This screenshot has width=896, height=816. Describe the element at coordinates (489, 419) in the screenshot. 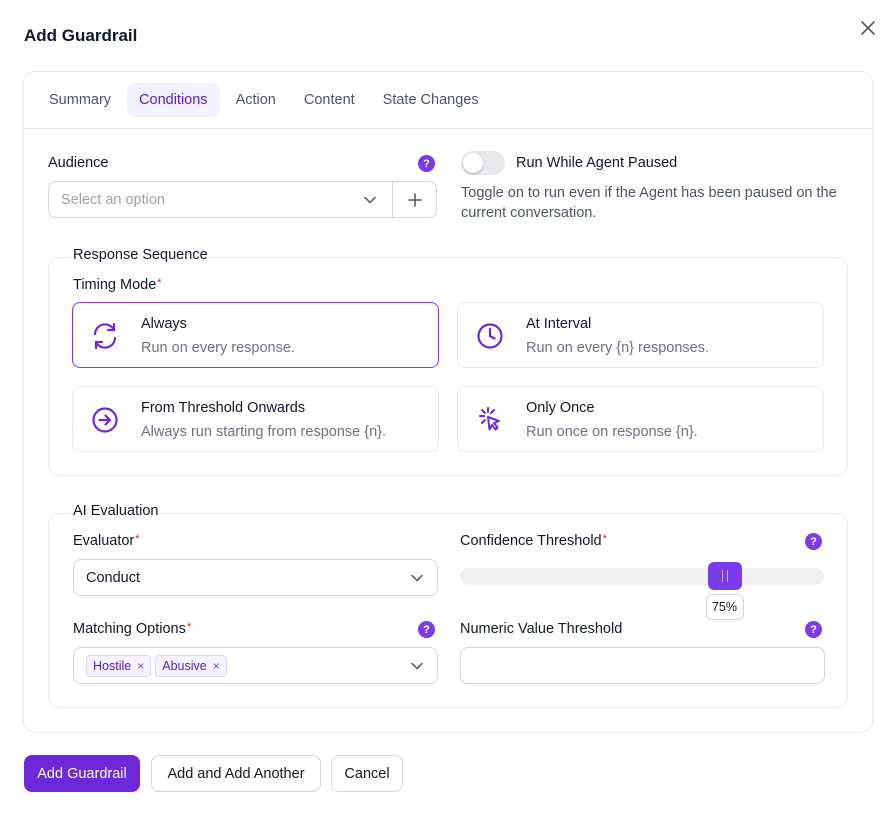

I see `click-pointer-icon` at that location.